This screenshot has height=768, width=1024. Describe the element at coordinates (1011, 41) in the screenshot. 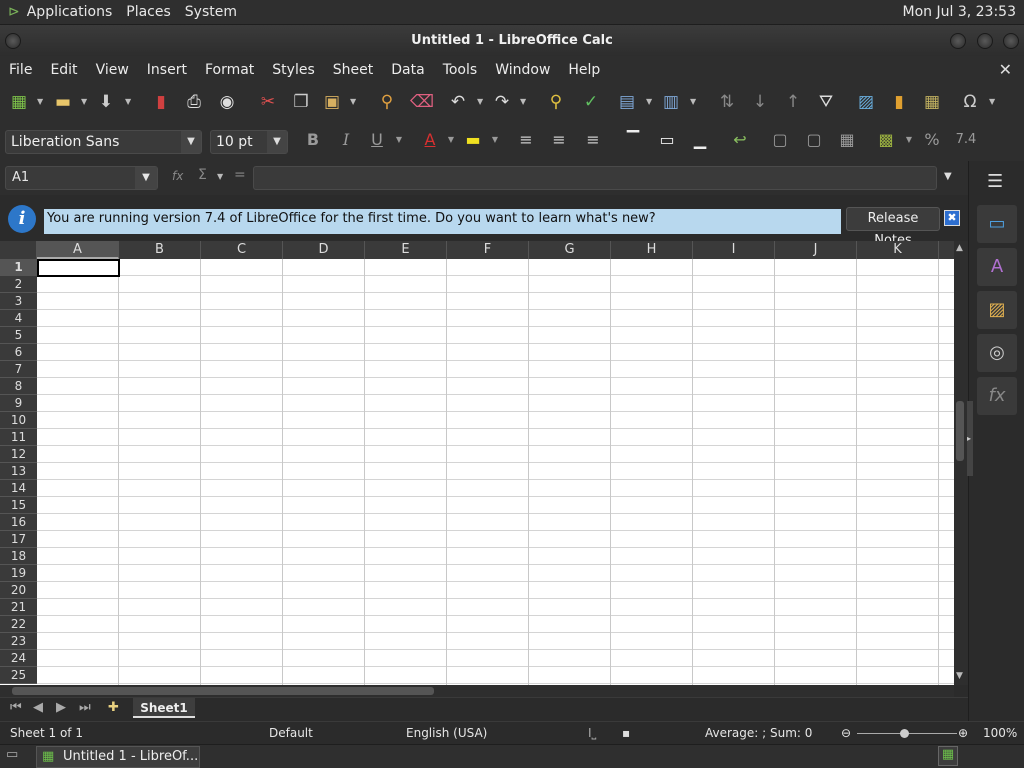

I see `close-window-button` at that location.